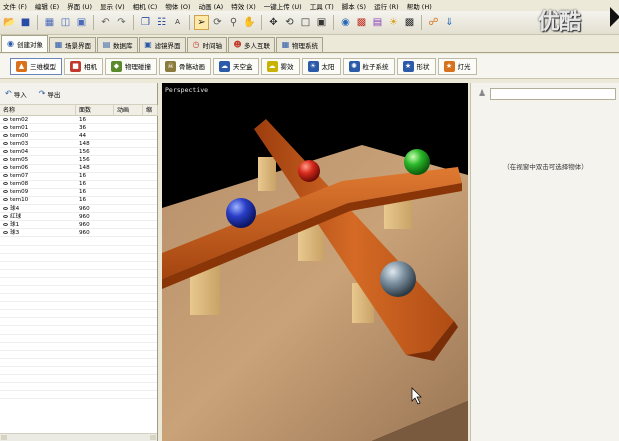 Image resolution: width=619 pixels, height=441 pixels. I want to click on column-header-name: 名称, so click(38, 110).